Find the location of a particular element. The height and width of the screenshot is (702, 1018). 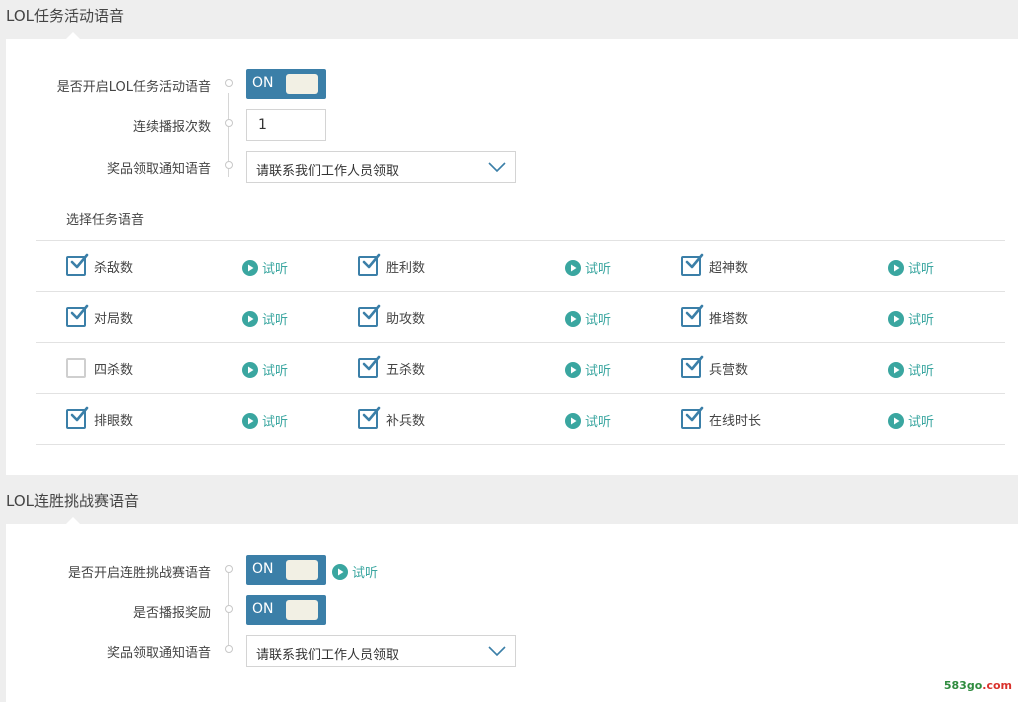

task-label: 排眼数 is located at coordinates (114, 421).